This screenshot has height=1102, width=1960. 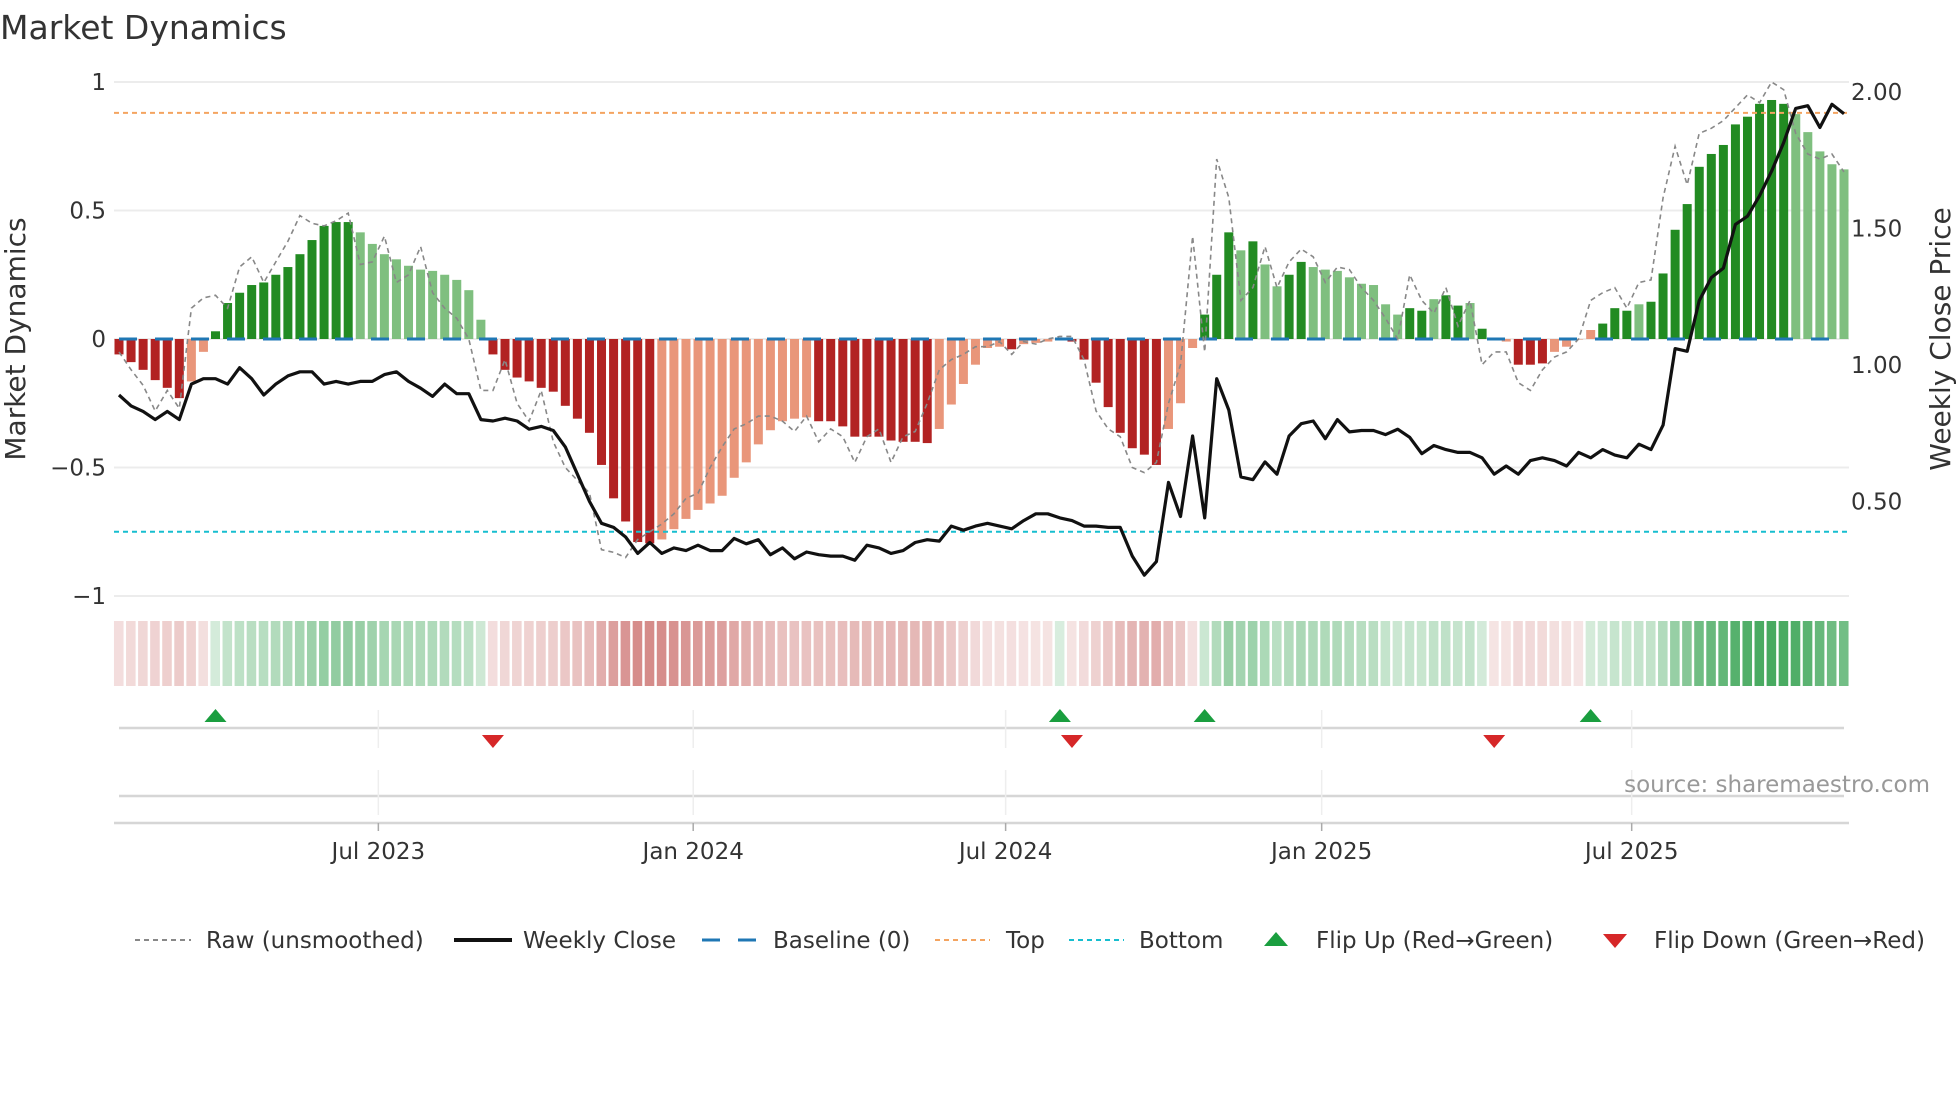 I want to click on x-tick-label: Jul 2023, so click(x=378, y=852).